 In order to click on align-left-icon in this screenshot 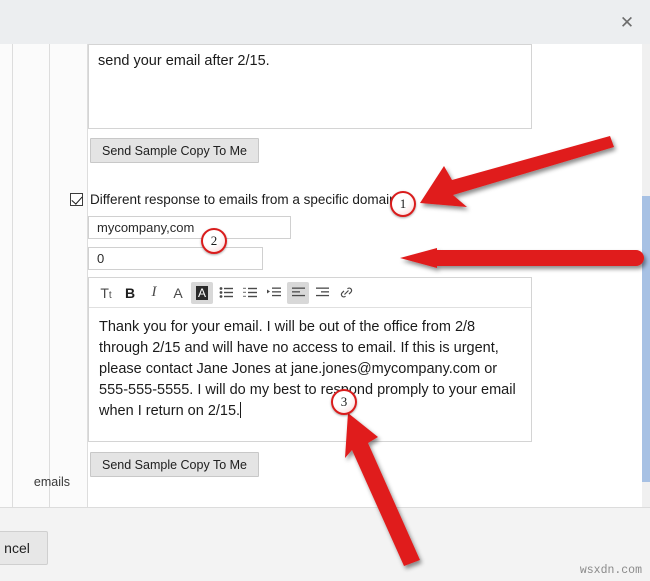, I will do `click(298, 292)`.